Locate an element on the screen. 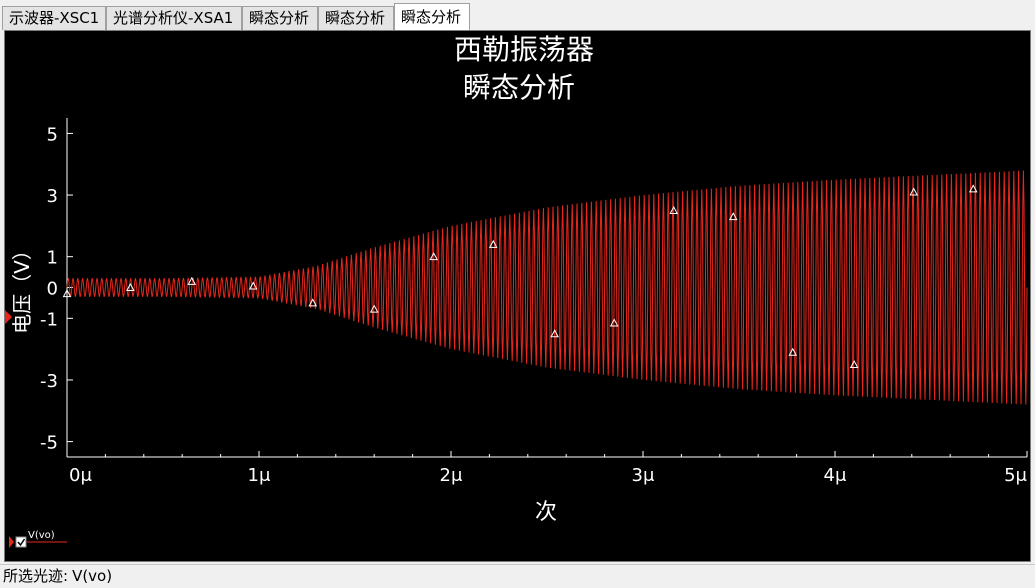 The width and height of the screenshot is (1035, 588). x-tick-label: 1μ is located at coordinates (259, 475).